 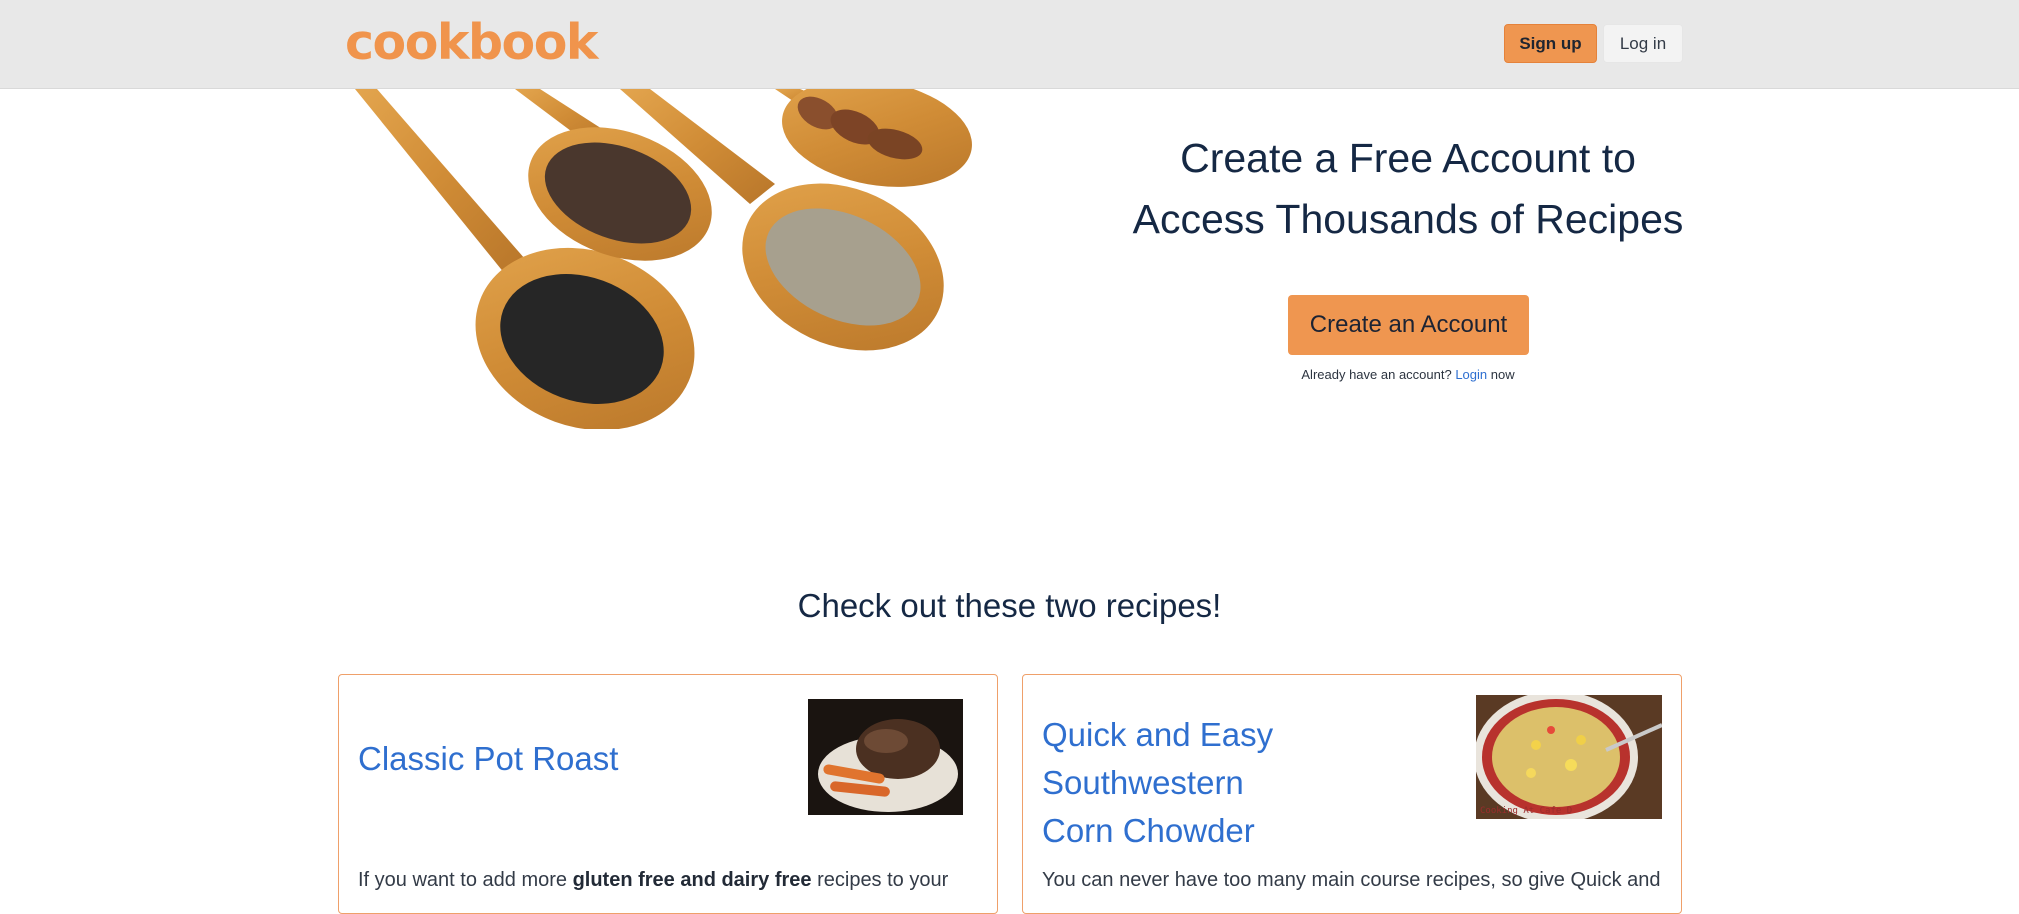 I want to click on recipe-desc-bold: gluten free and dairy free, so click(x=692, y=880).